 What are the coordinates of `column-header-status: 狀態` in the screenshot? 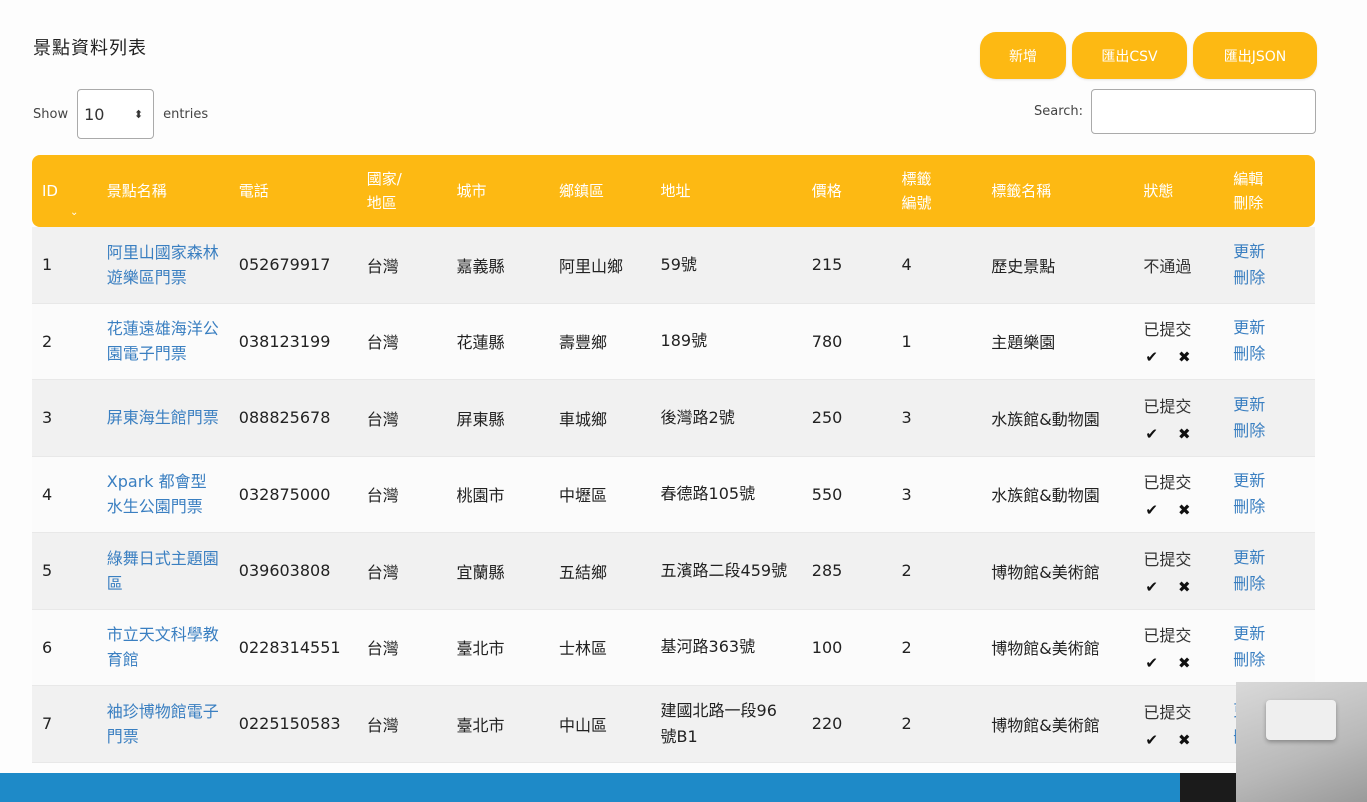 It's located at (1178, 191).